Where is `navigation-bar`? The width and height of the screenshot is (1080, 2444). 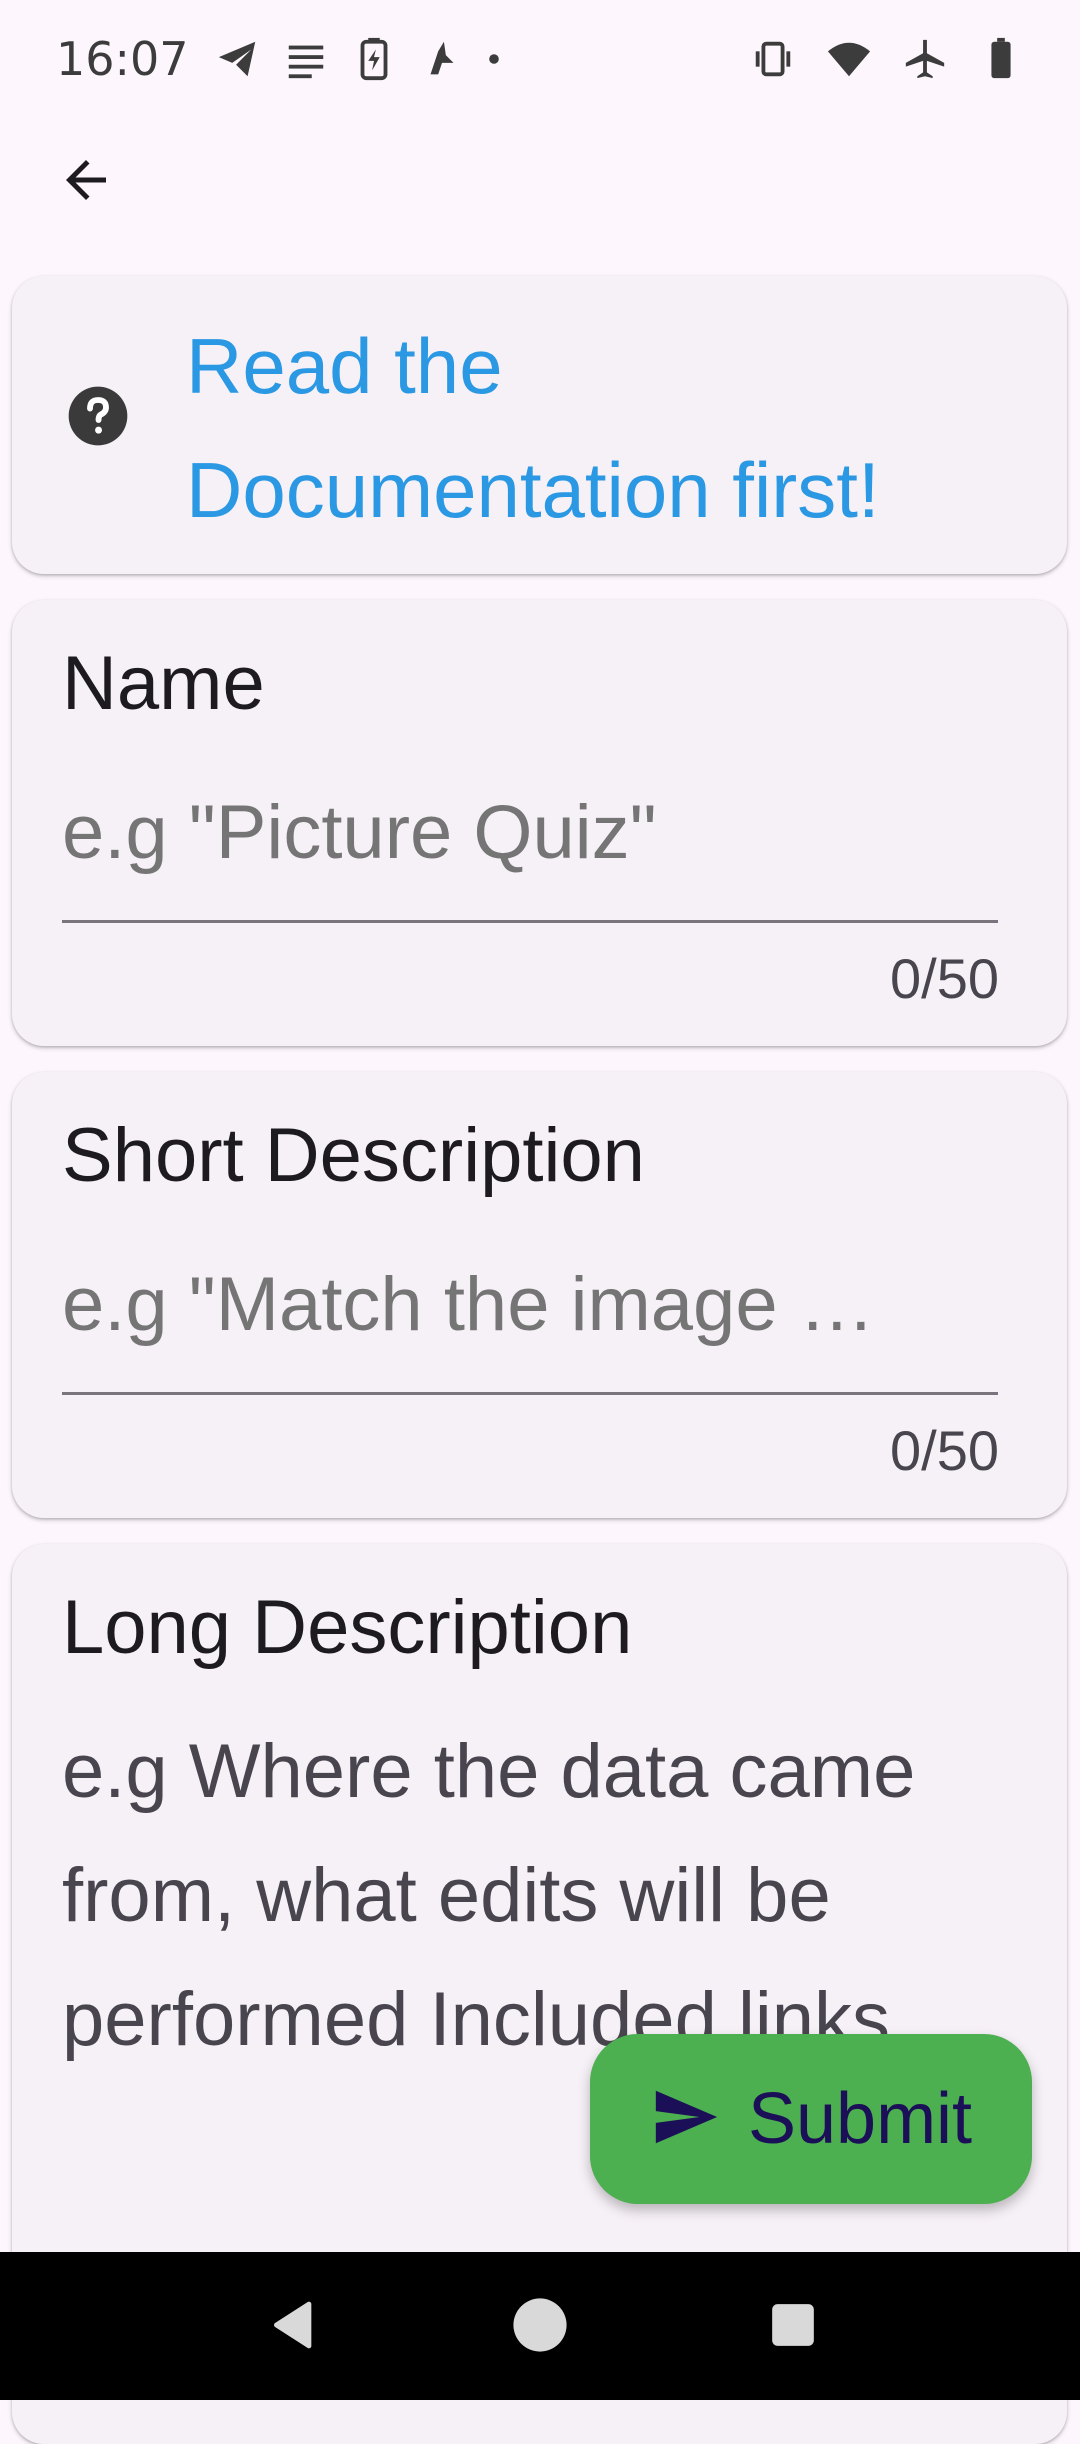
navigation-bar is located at coordinates (540, 2326).